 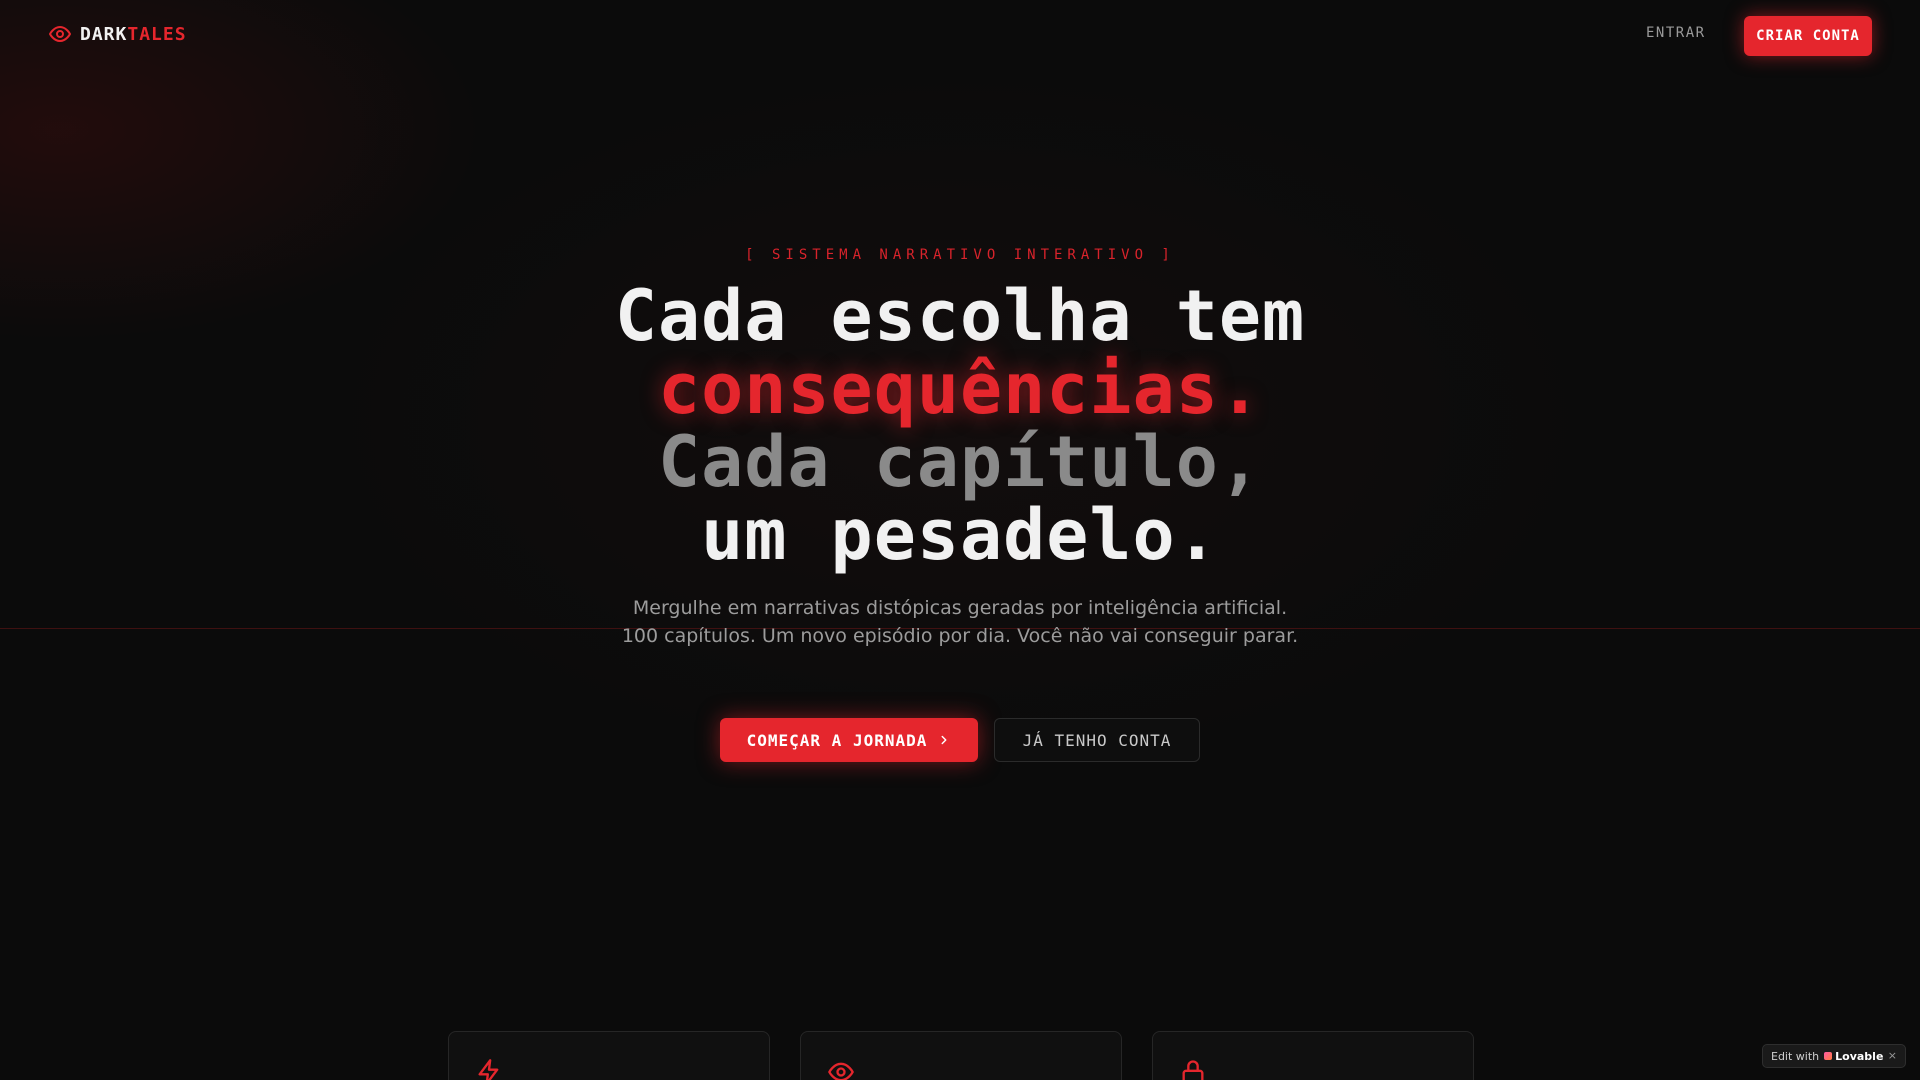 I want to click on start-journey-label: COMEÇAR A JORNADA, so click(x=837, y=740).